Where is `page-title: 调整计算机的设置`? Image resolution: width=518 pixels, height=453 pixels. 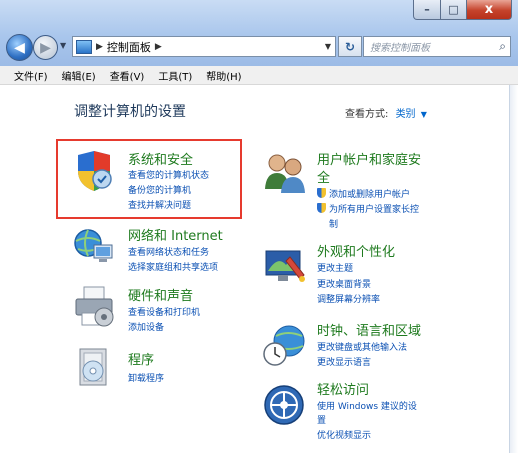
page-title: 调整计算机的设置 is located at coordinates (130, 112).